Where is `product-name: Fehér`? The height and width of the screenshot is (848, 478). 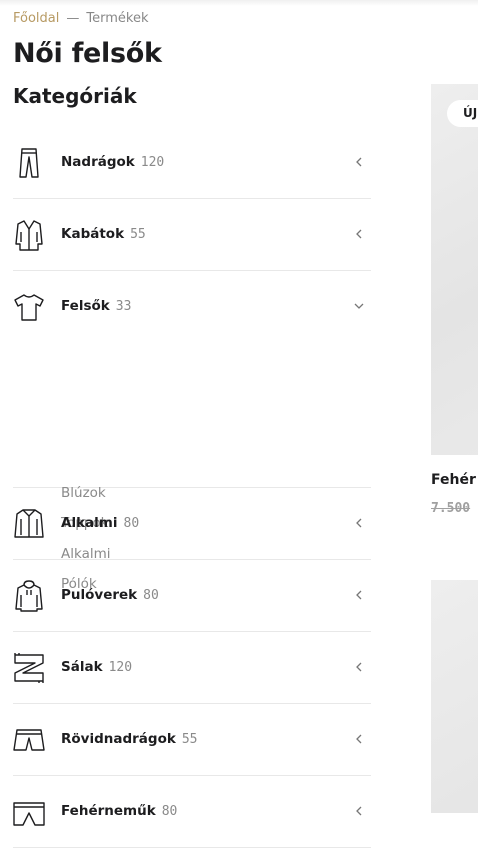
product-name: Fehér is located at coordinates (453, 480).